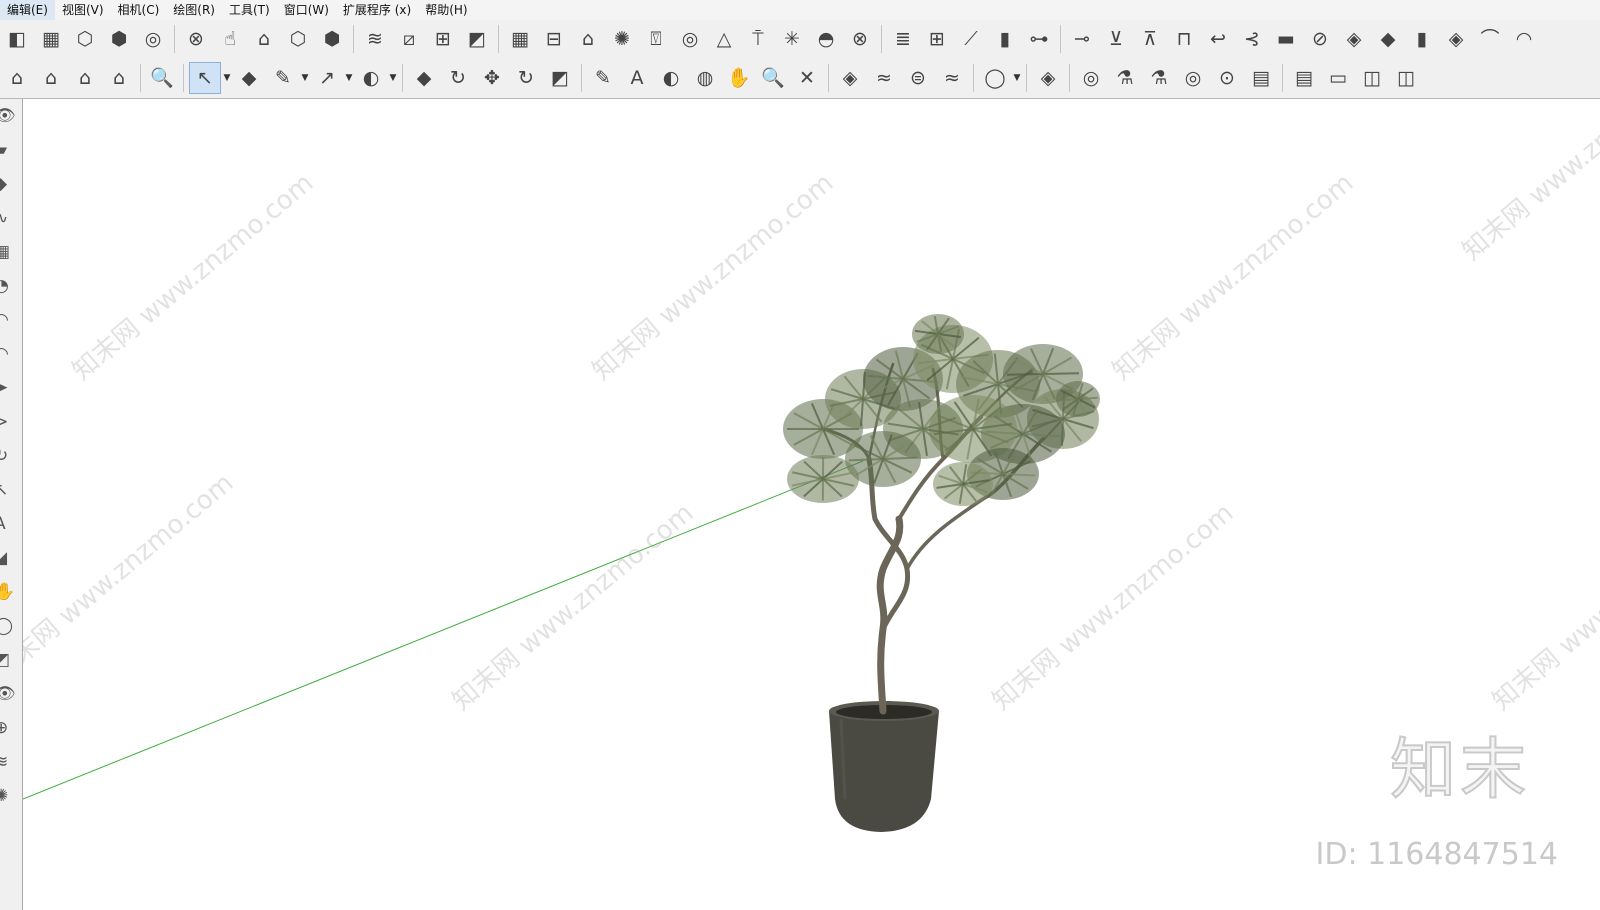 This screenshot has width=1600, height=910. What do you see at coordinates (520, 39) in the screenshot?
I see `toolbar1-tool-icon-14: ▦` at bounding box center [520, 39].